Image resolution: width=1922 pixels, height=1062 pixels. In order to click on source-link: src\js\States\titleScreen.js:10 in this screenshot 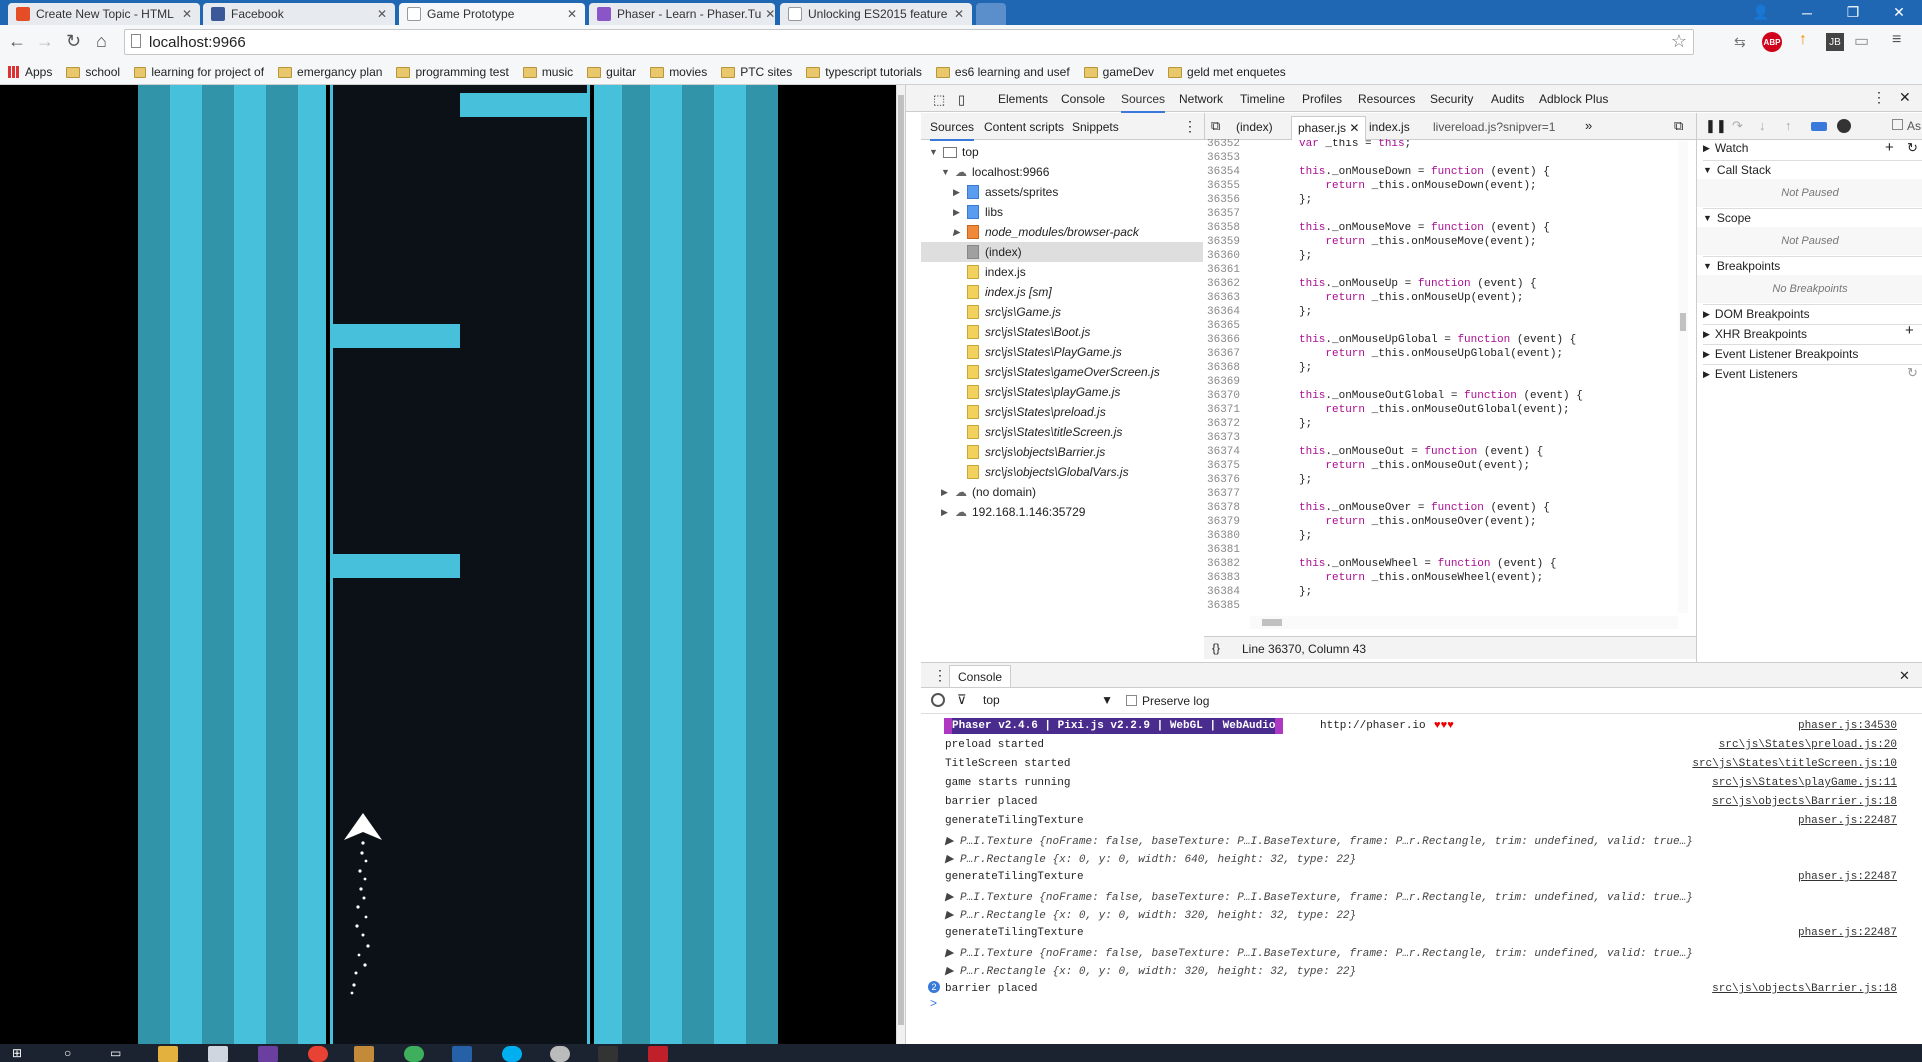, I will do `click(1794, 764)`.